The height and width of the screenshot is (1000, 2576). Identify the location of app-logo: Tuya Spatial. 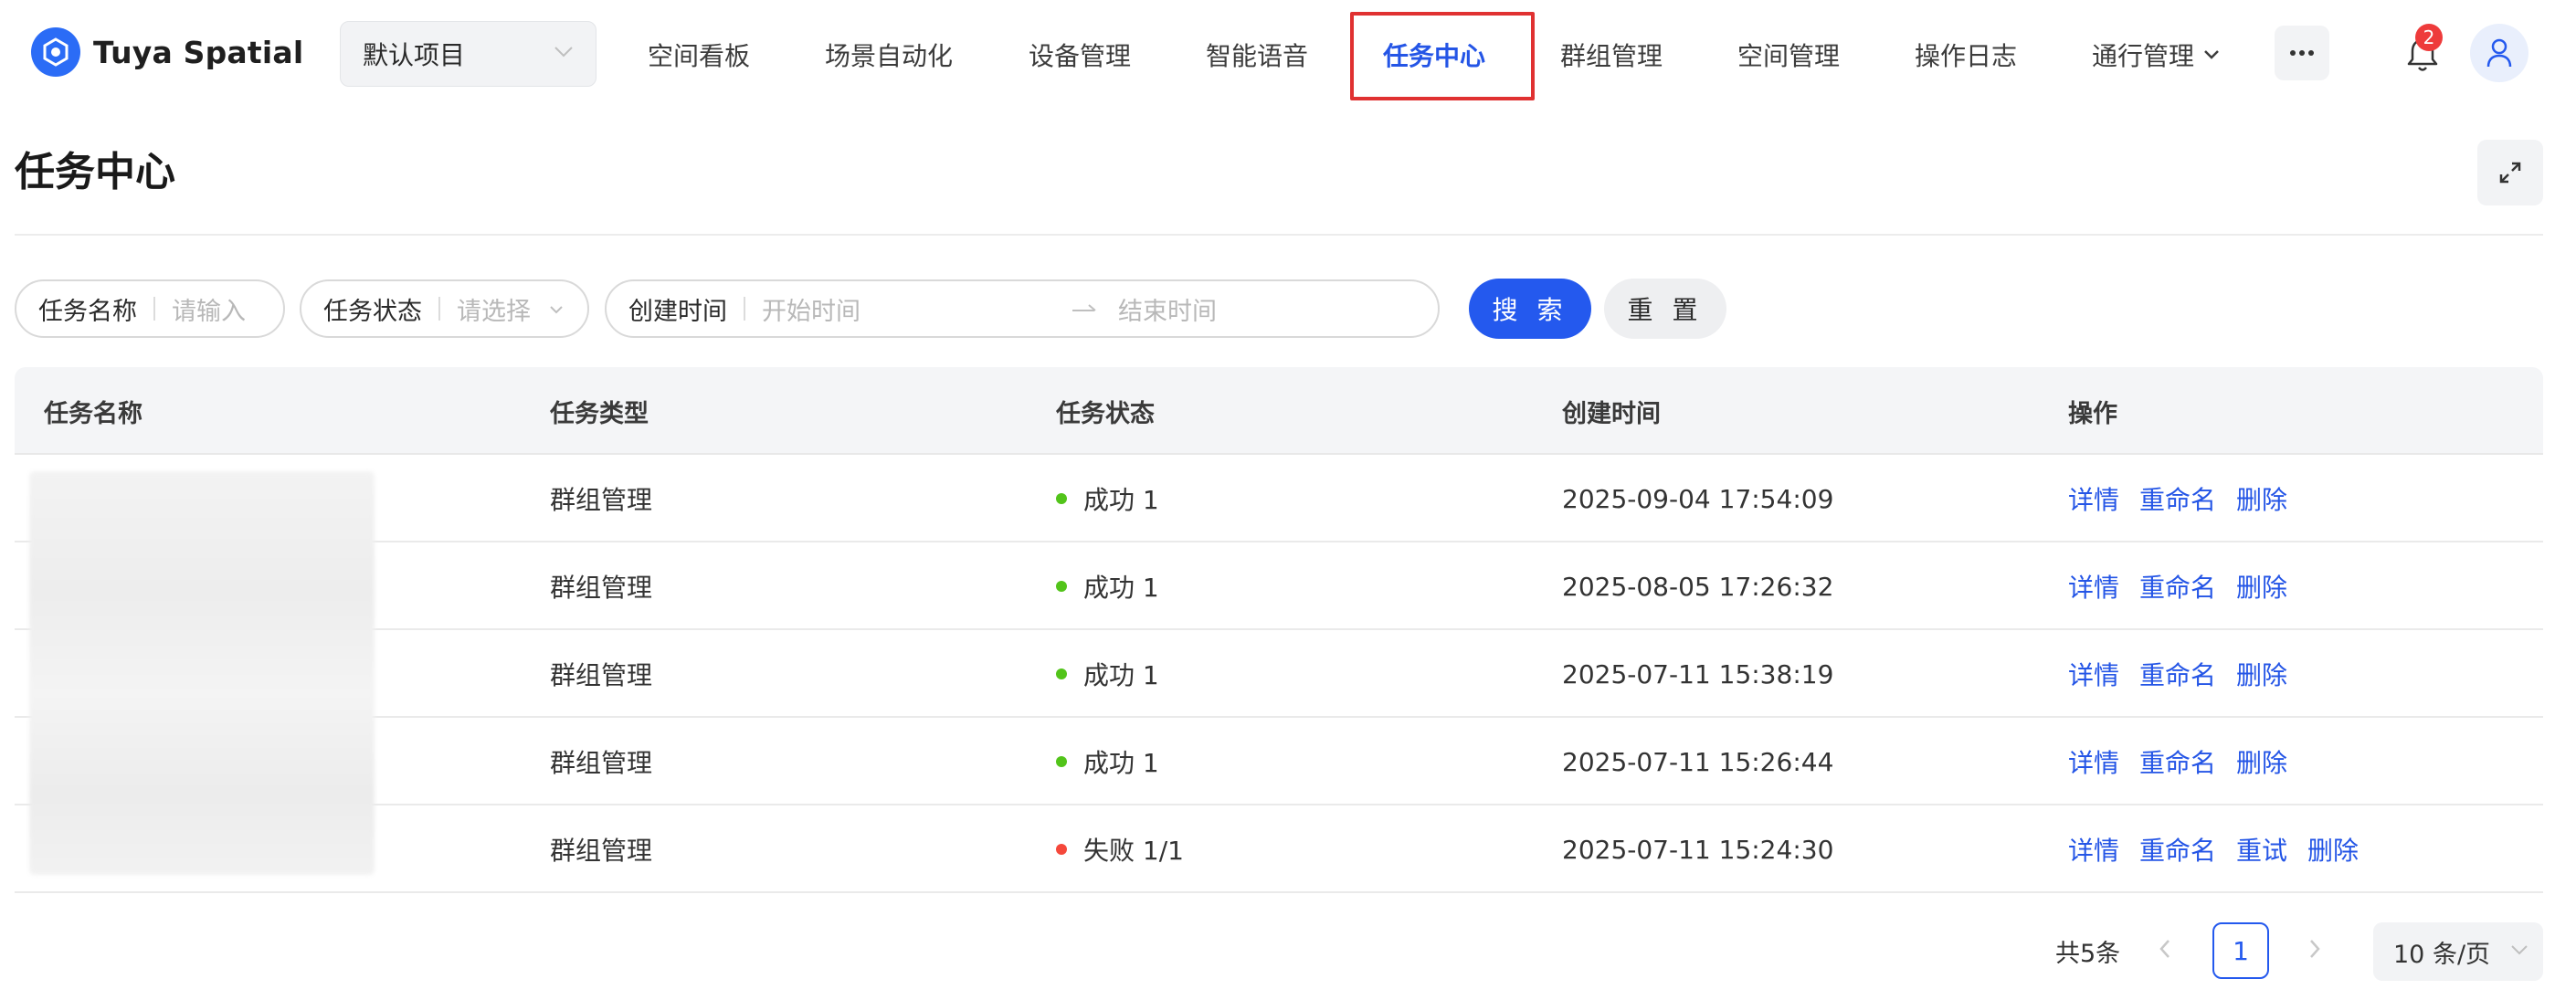
(167, 52).